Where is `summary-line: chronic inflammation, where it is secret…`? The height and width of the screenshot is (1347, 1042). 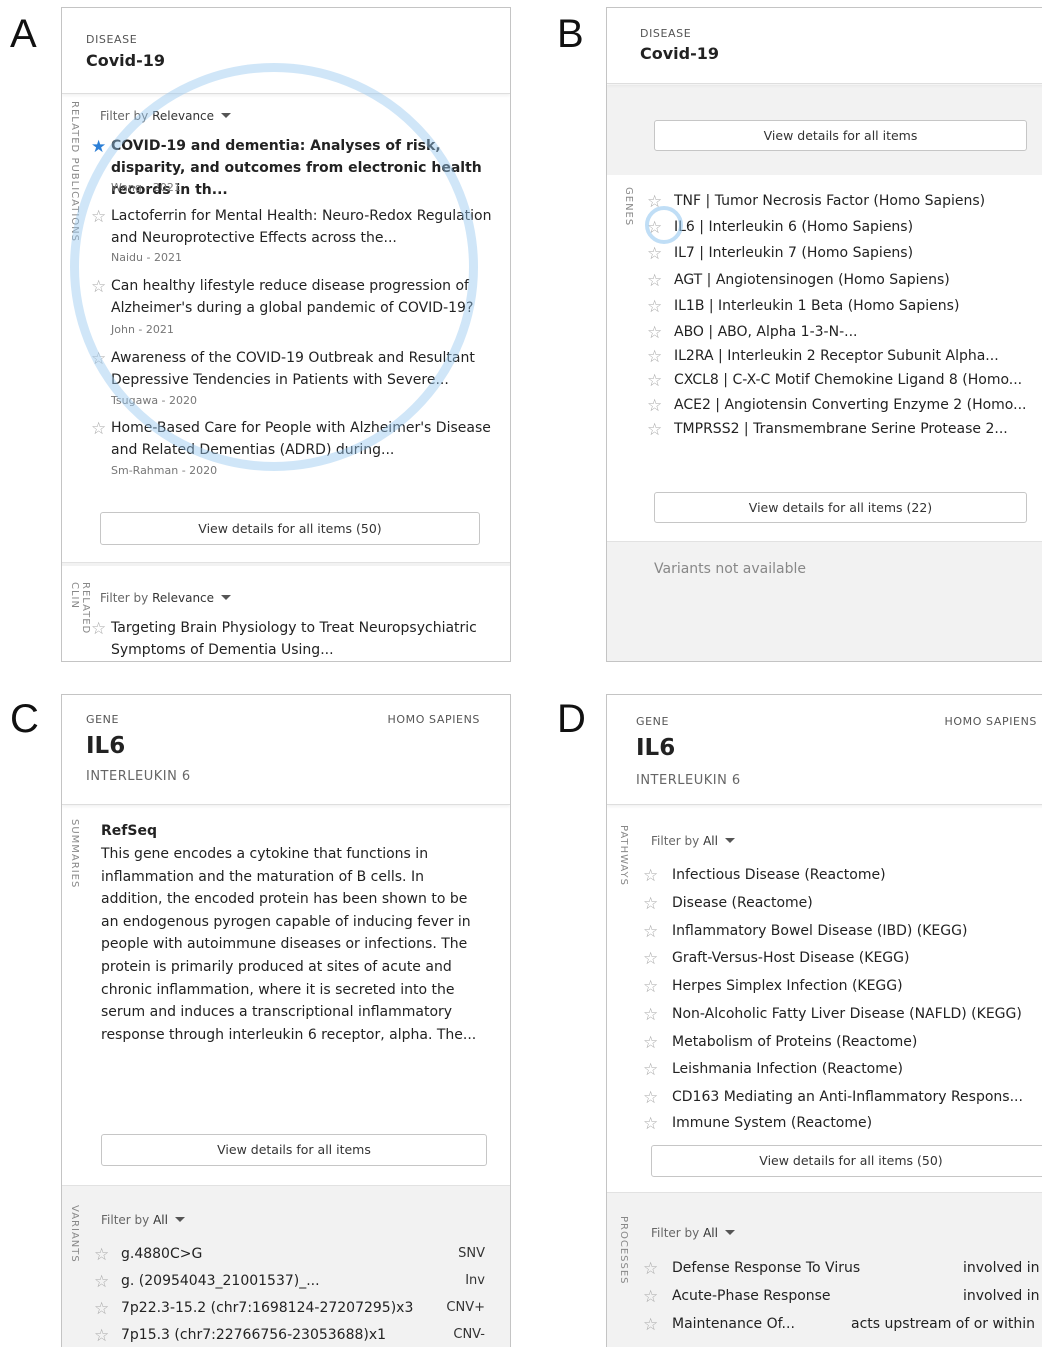
summary-line: chronic inflammation, where it is secret… is located at coordinates (278, 989).